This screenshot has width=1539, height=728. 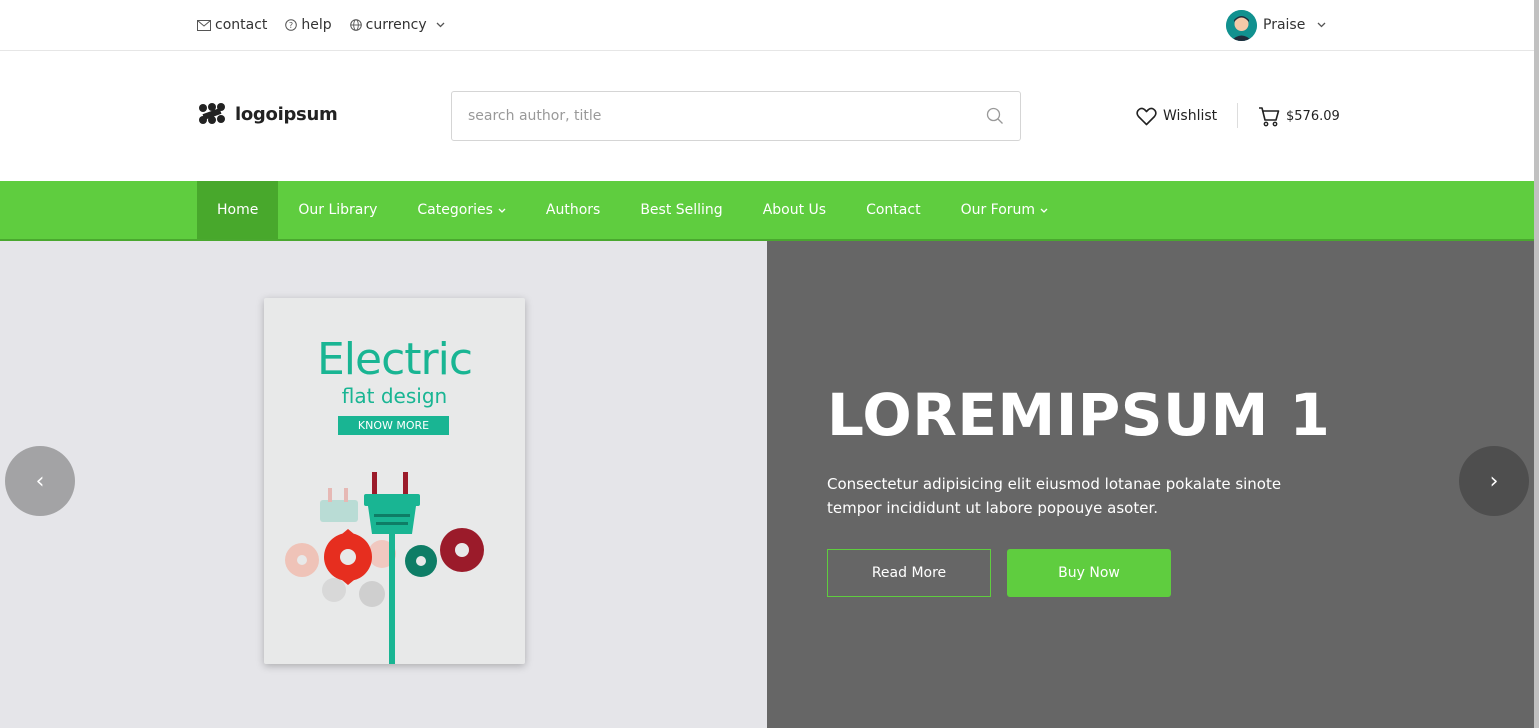 I want to click on question-circle-icon: ?, so click(x=291, y=25).